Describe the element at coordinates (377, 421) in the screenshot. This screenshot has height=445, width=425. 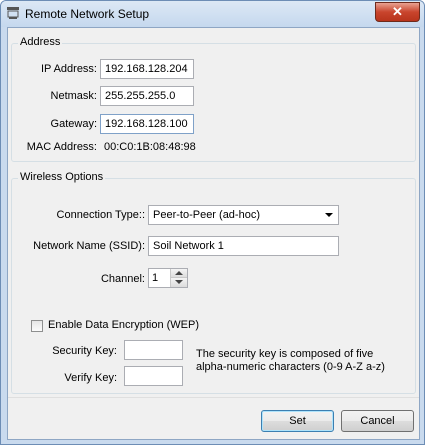
I see `cancel-button: Cancel` at that location.